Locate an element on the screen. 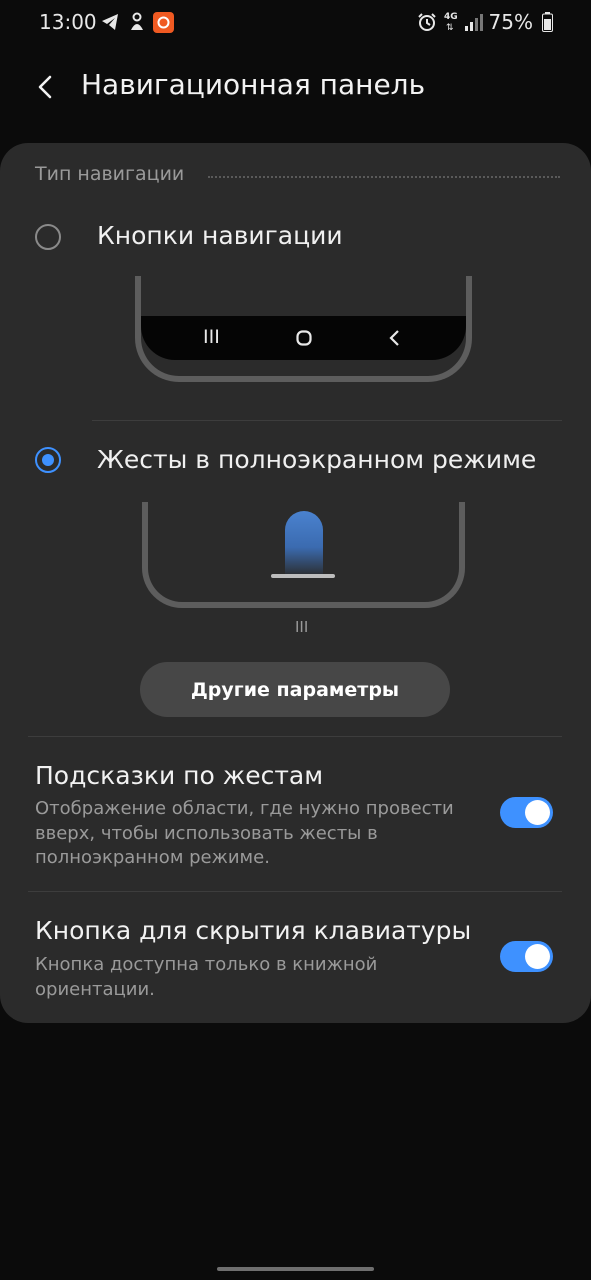 The image size is (591, 1280). telegram-icon is located at coordinates (110, 22).